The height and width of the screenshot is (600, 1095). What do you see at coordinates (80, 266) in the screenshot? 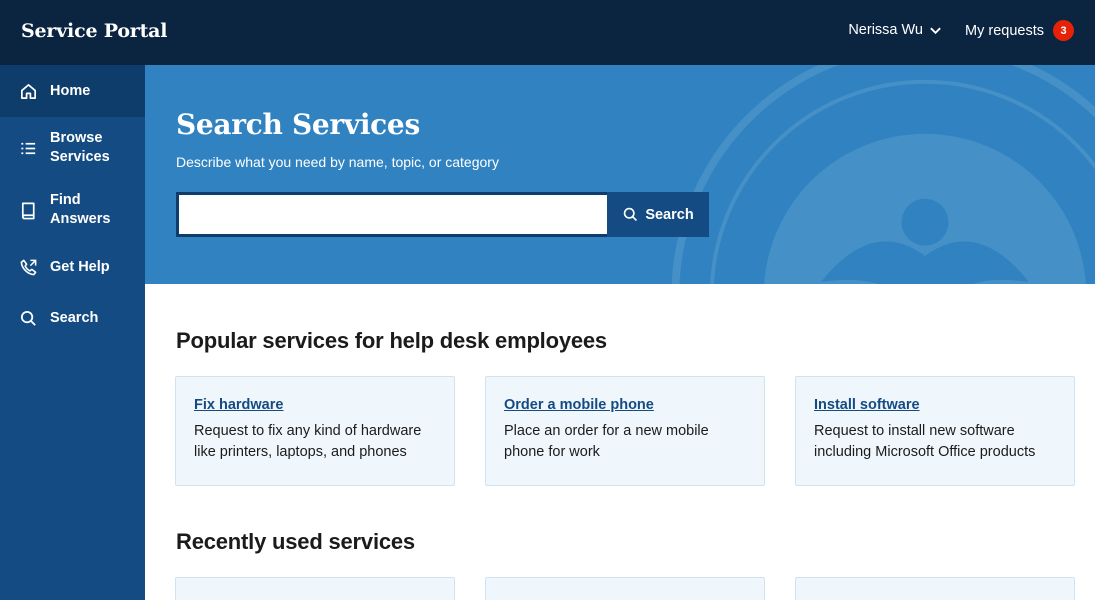
I see `sidebar-item-label: Get Help` at bounding box center [80, 266].